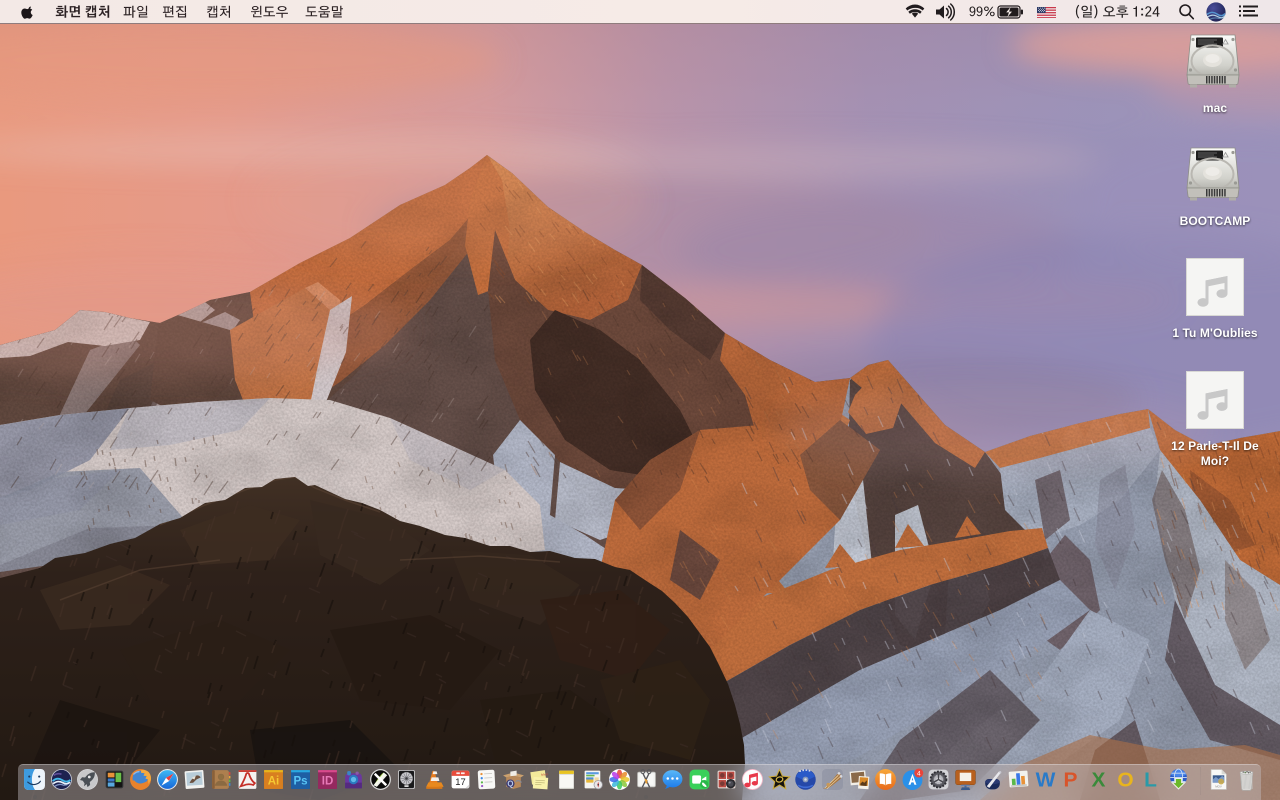 The height and width of the screenshot is (800, 1280). I want to click on svg-text: P, so click(1071, 780).